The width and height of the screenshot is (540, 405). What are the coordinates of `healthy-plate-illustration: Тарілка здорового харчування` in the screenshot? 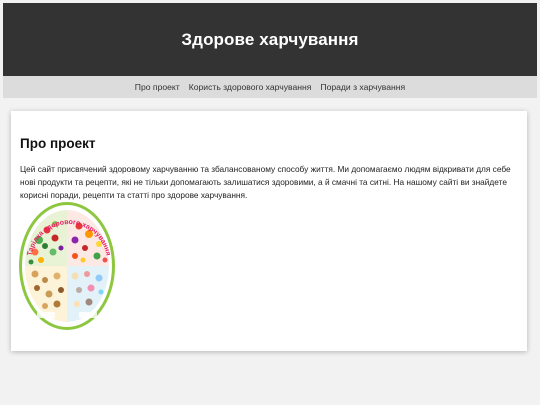 It's located at (67, 266).